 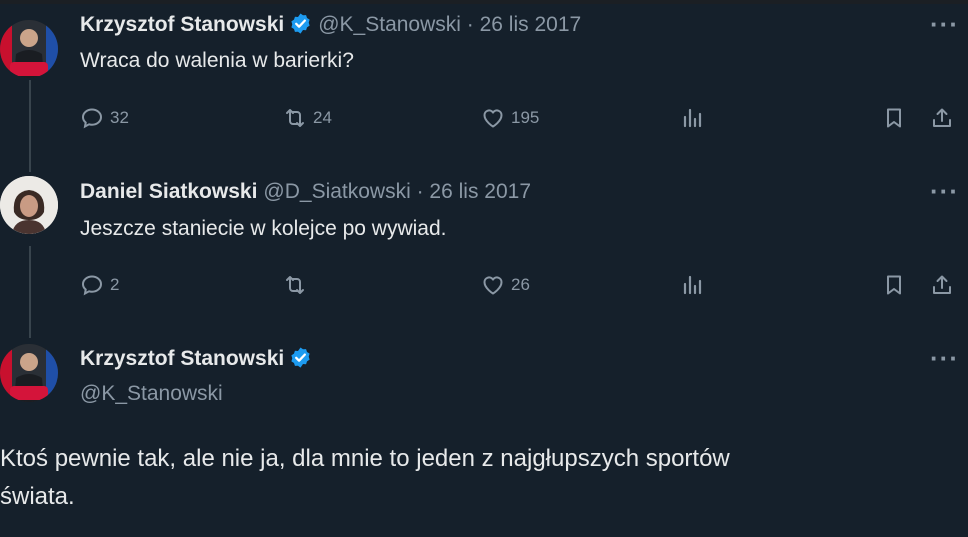 What do you see at coordinates (37, 496) in the screenshot?
I see `tweet-text-line: świata.` at bounding box center [37, 496].